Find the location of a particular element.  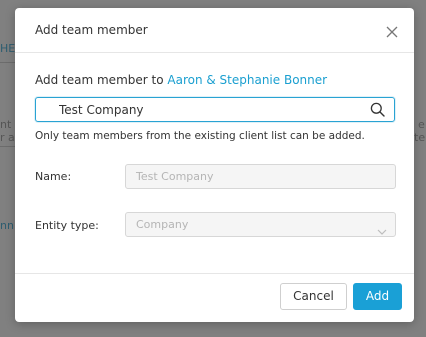

background-text-fragment: e is located at coordinates (421, 124).